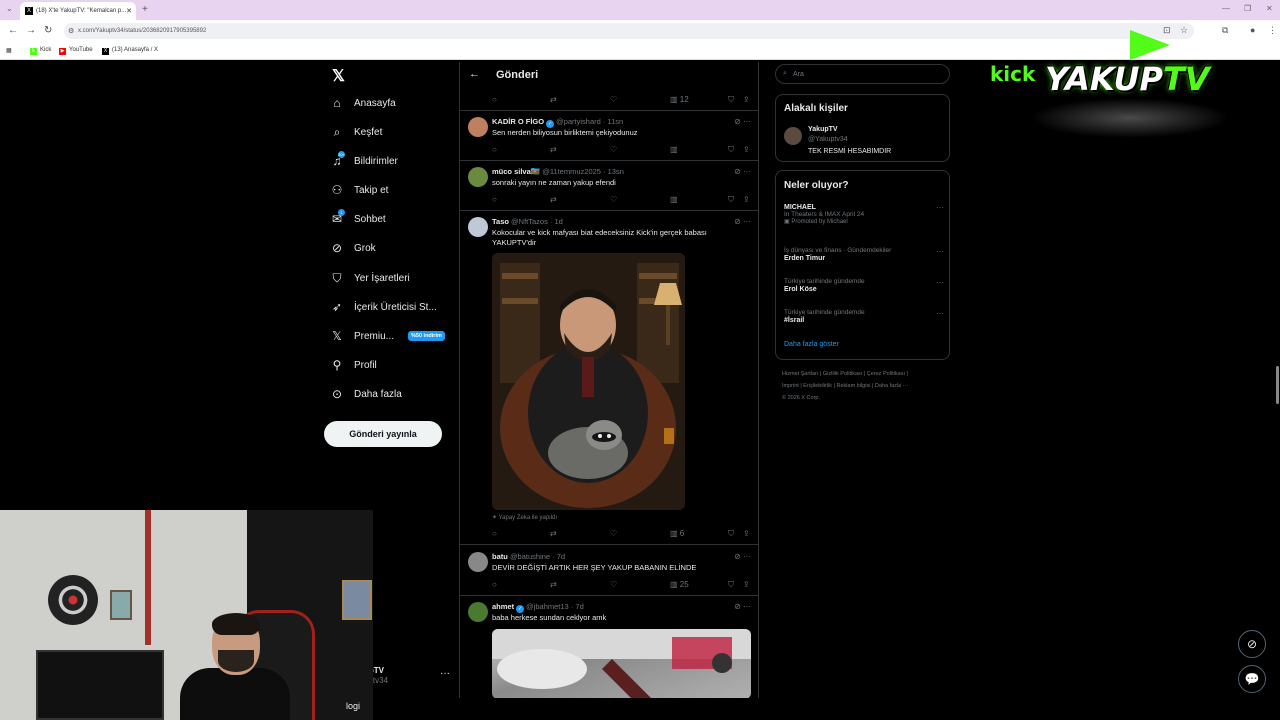 The height and width of the screenshot is (720, 1280). What do you see at coordinates (78, 11) in the screenshot?
I see `browser-tab: X (18) X'te YakupTV: "Kemalcan p... ✕` at bounding box center [78, 11].